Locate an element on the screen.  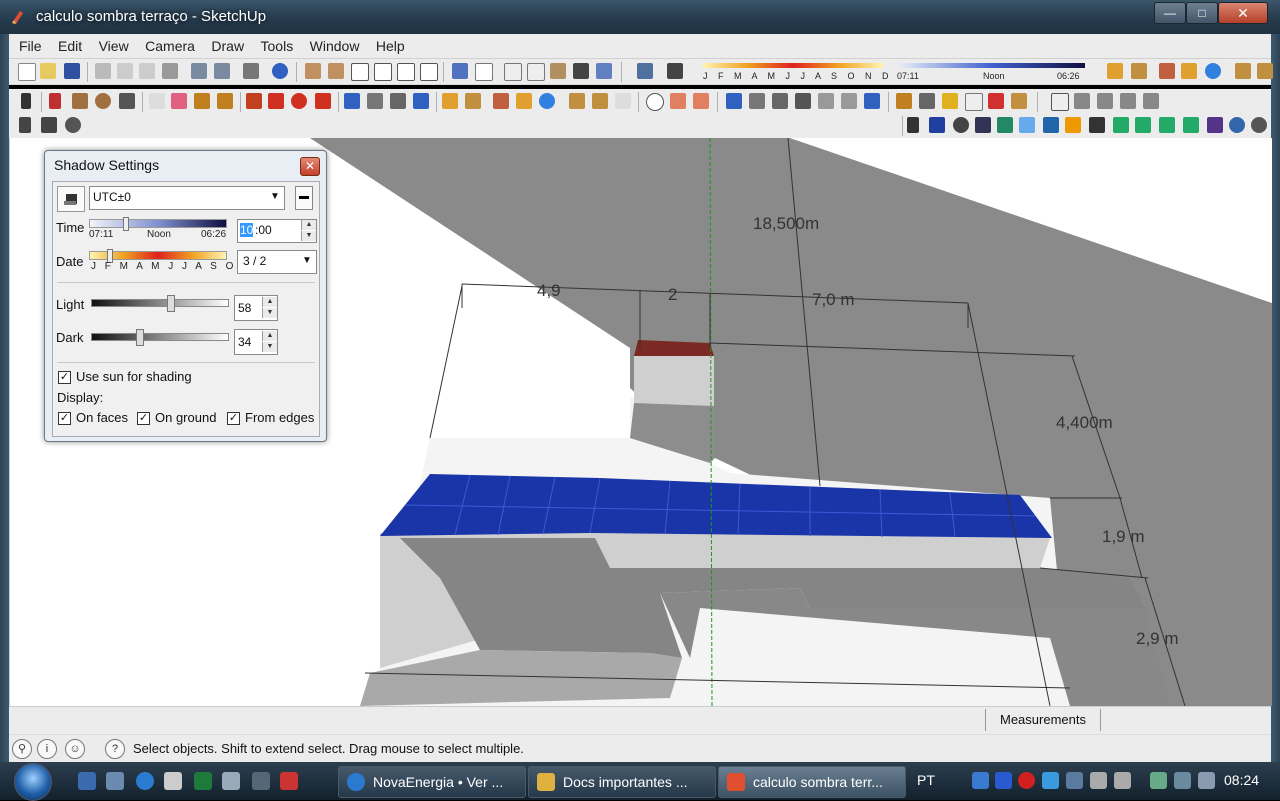
menu-tools: Tools is located at coordinates (277, 46).